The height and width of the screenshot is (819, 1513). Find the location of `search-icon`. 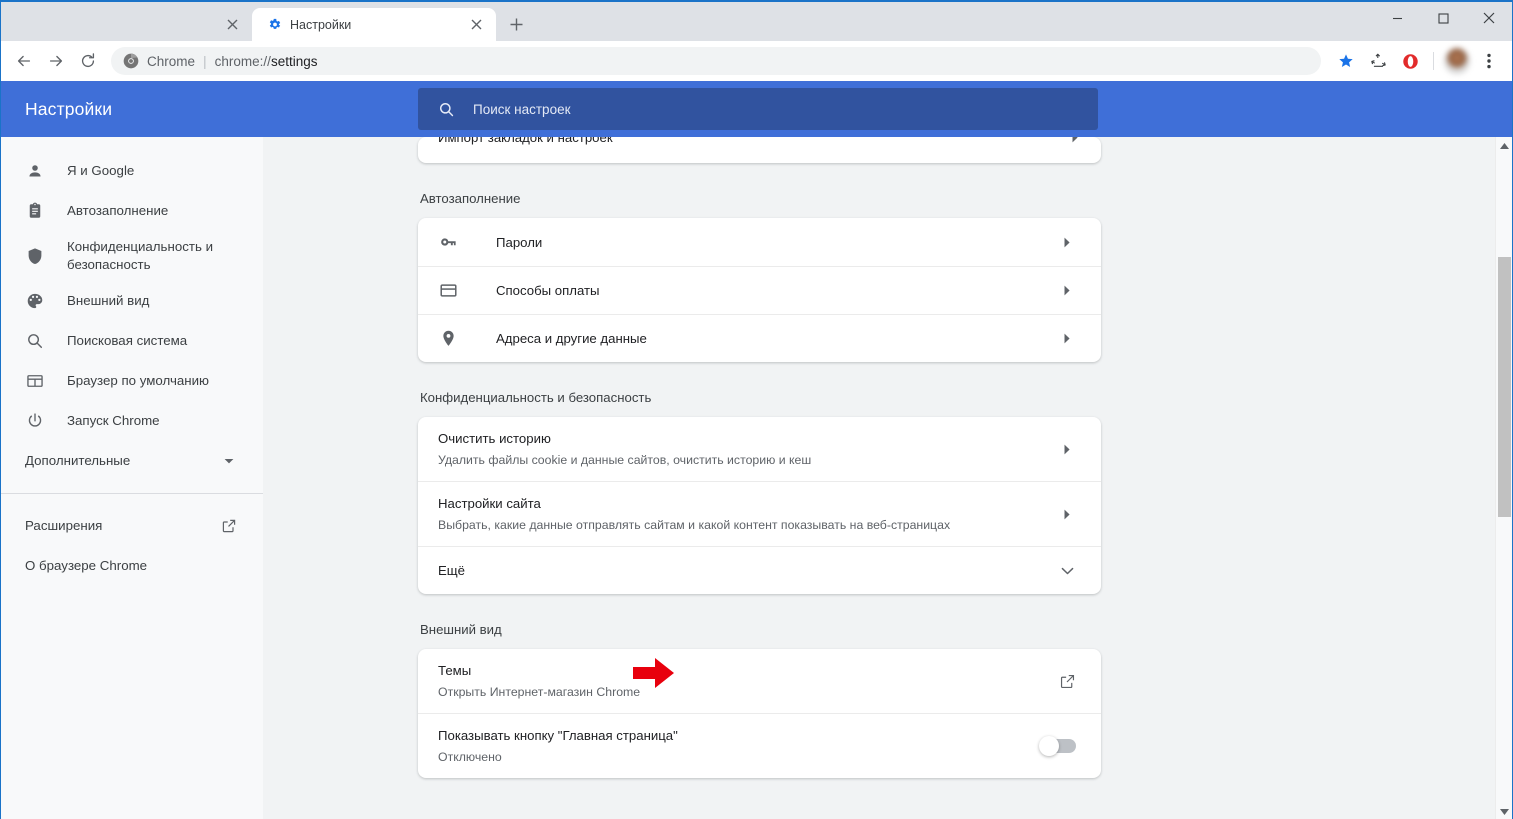

search-icon is located at coordinates (446, 109).